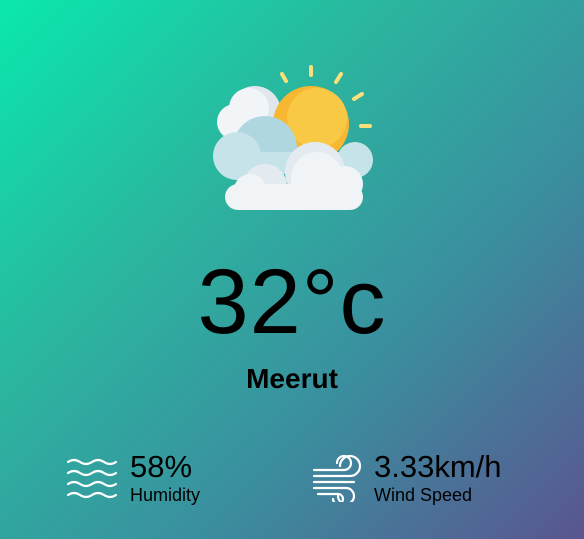 This screenshot has width=584, height=539. What do you see at coordinates (161, 466) in the screenshot?
I see `humidity-value: 58%` at bounding box center [161, 466].